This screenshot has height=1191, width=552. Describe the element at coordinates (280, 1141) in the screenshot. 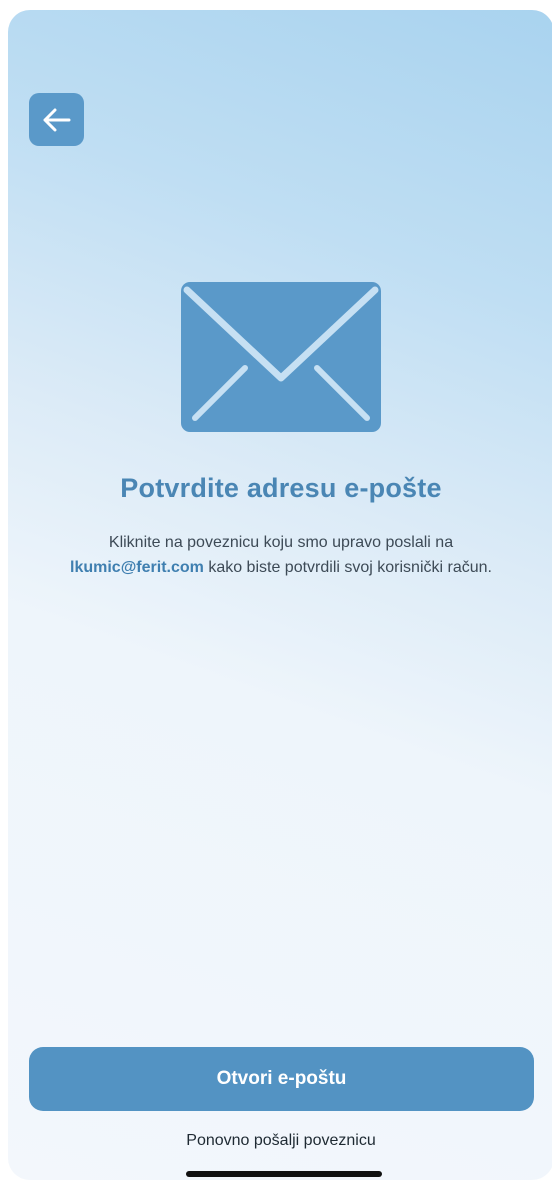

I see `resend-link-button: Ponovno pošalji poveznicu` at that location.